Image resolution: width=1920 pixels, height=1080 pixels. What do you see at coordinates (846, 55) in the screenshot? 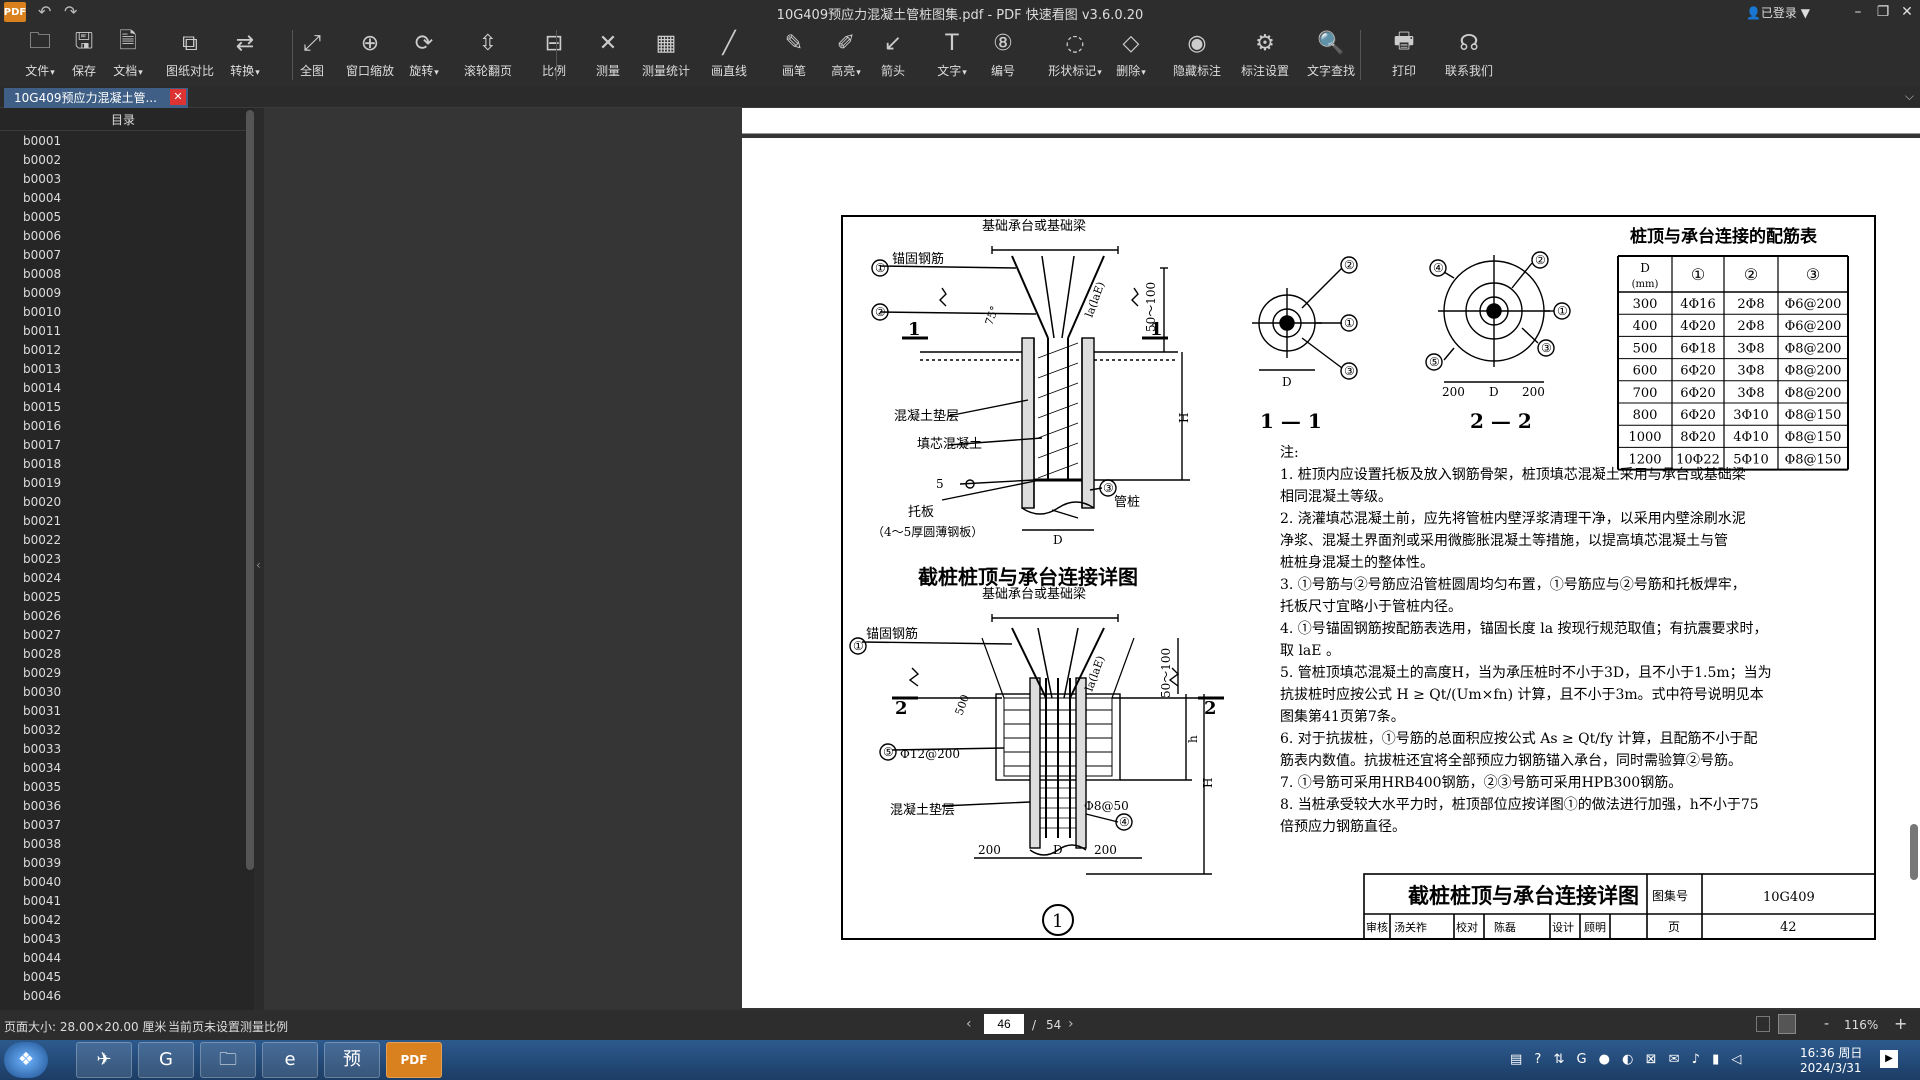
I see `toolbar-highlighter-button: ✐ 高亮` at bounding box center [846, 55].